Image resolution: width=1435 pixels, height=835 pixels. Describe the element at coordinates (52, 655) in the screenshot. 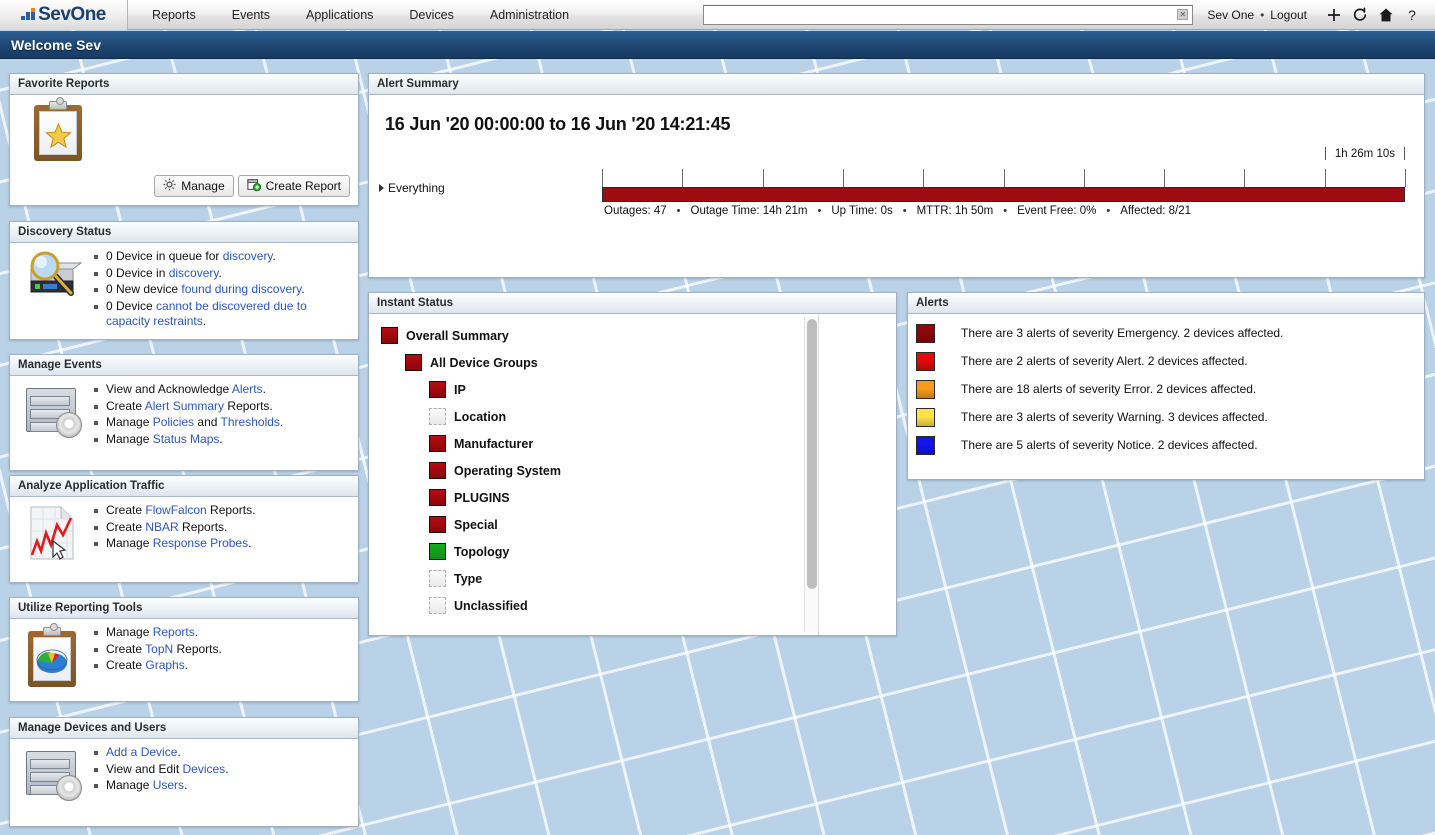

I see `pie-chart-clipboard-icon` at that location.